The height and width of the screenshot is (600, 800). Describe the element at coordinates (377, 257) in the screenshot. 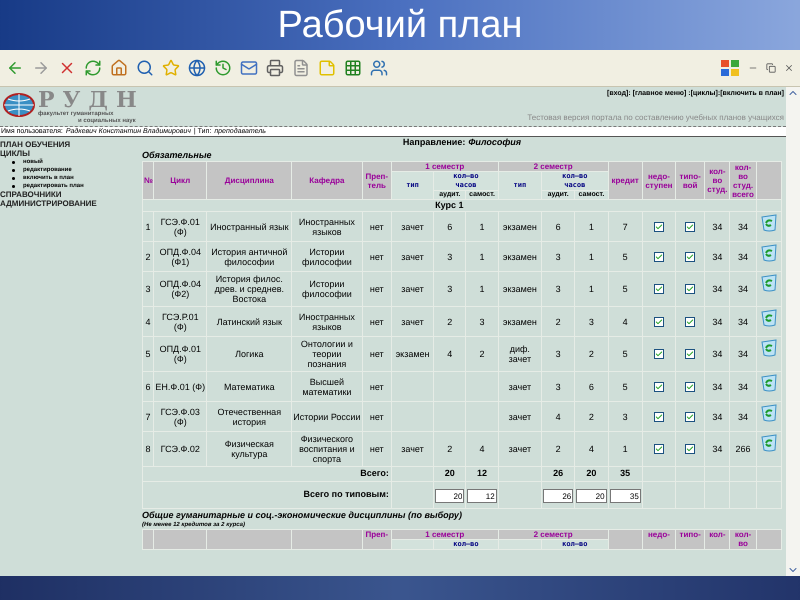

I see `table-cell: нет` at that location.